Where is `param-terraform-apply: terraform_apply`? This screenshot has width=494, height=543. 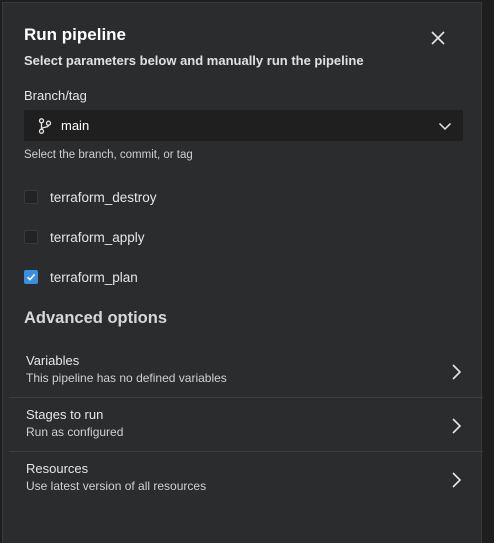 param-terraform-apply: terraform_apply is located at coordinates (84, 237).